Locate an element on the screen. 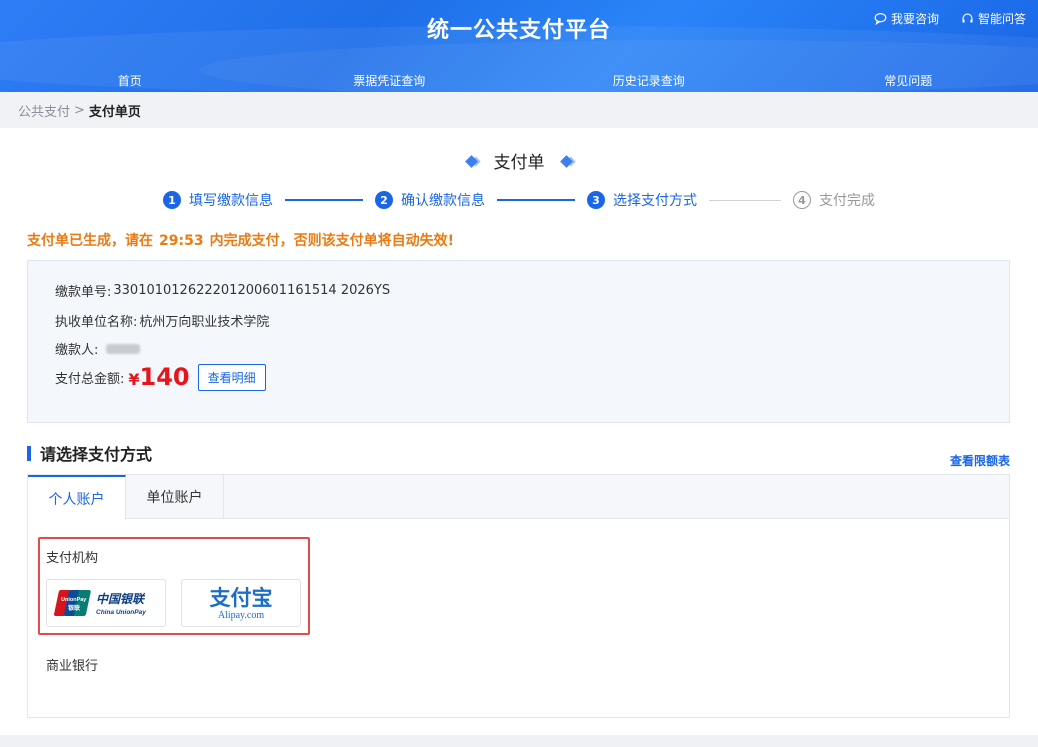  step-2: 2 确认缴款信息 is located at coordinates (430, 200).